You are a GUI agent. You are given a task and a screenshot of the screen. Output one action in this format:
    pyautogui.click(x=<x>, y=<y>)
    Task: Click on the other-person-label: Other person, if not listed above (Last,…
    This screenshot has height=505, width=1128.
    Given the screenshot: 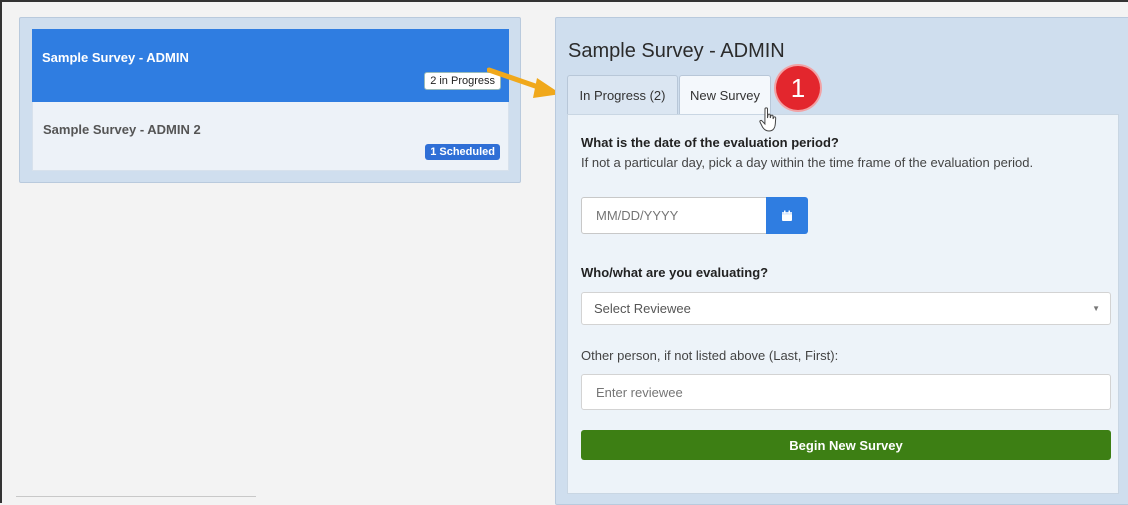 What is the action you would take?
    pyautogui.click(x=710, y=355)
    